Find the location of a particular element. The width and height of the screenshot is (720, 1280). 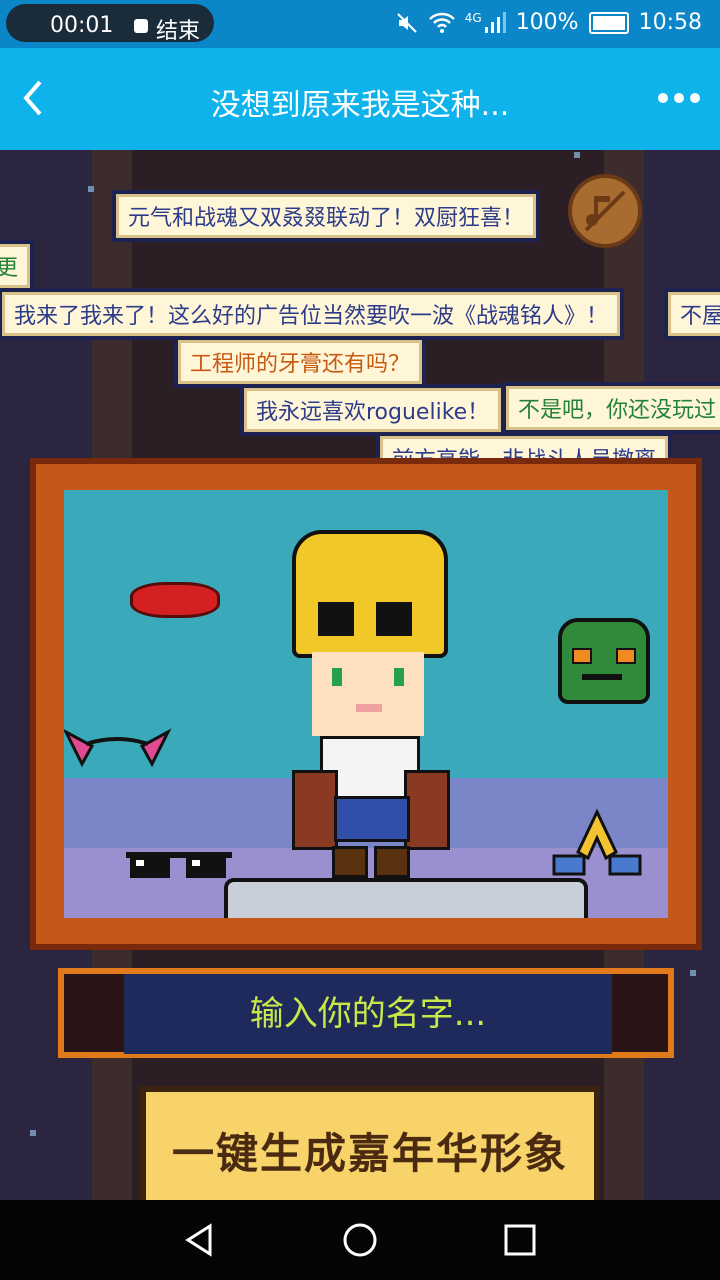

sunglasses-icon is located at coordinates (179, 865).